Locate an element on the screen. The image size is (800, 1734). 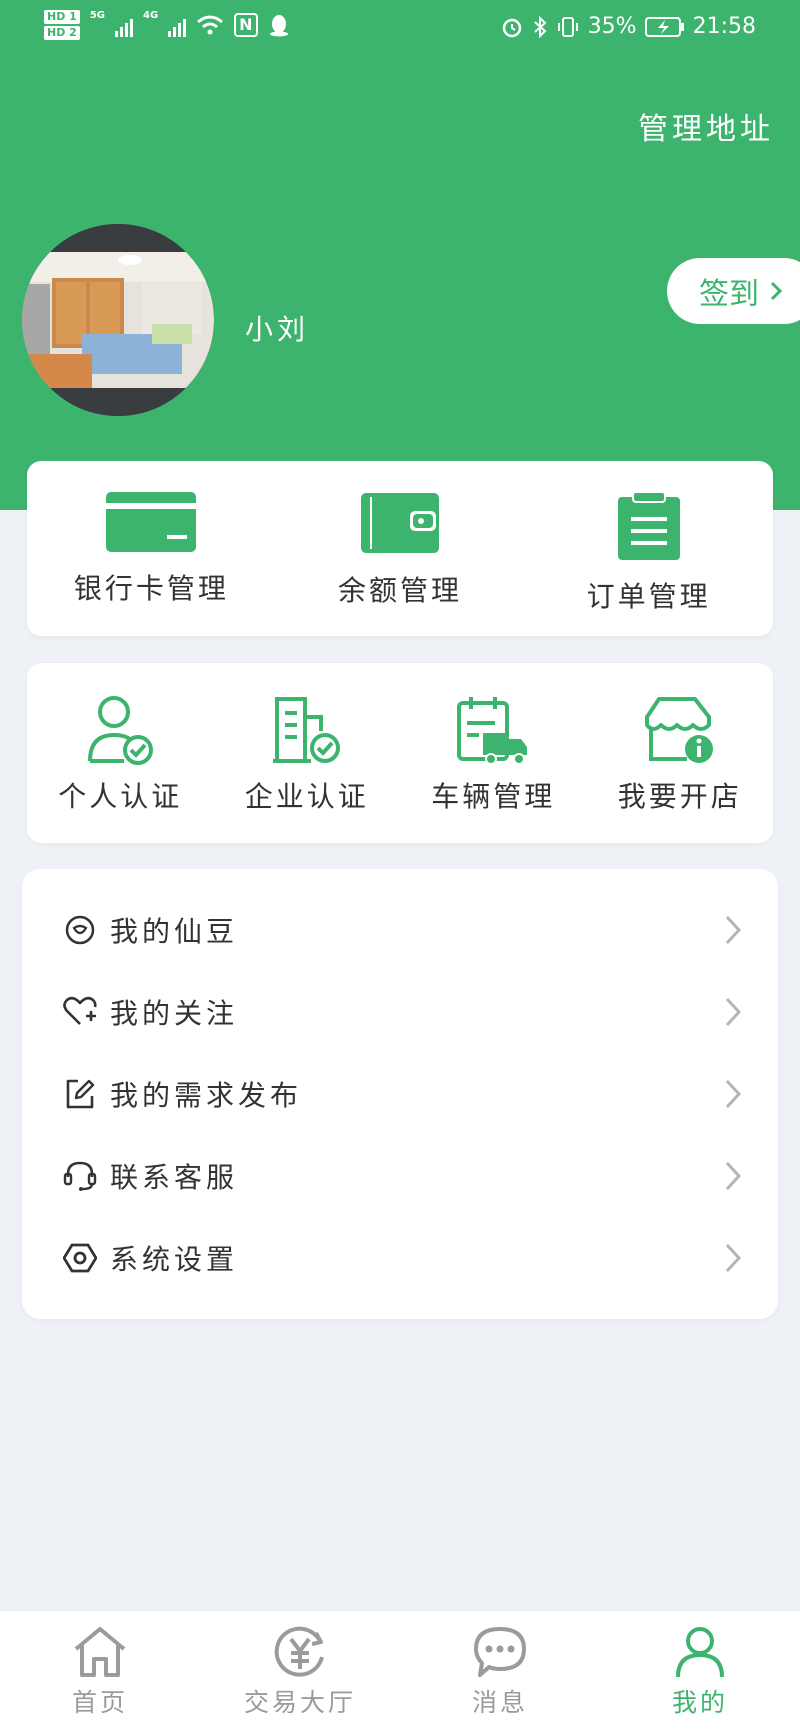
home-icon is located at coordinates (100, 1652).